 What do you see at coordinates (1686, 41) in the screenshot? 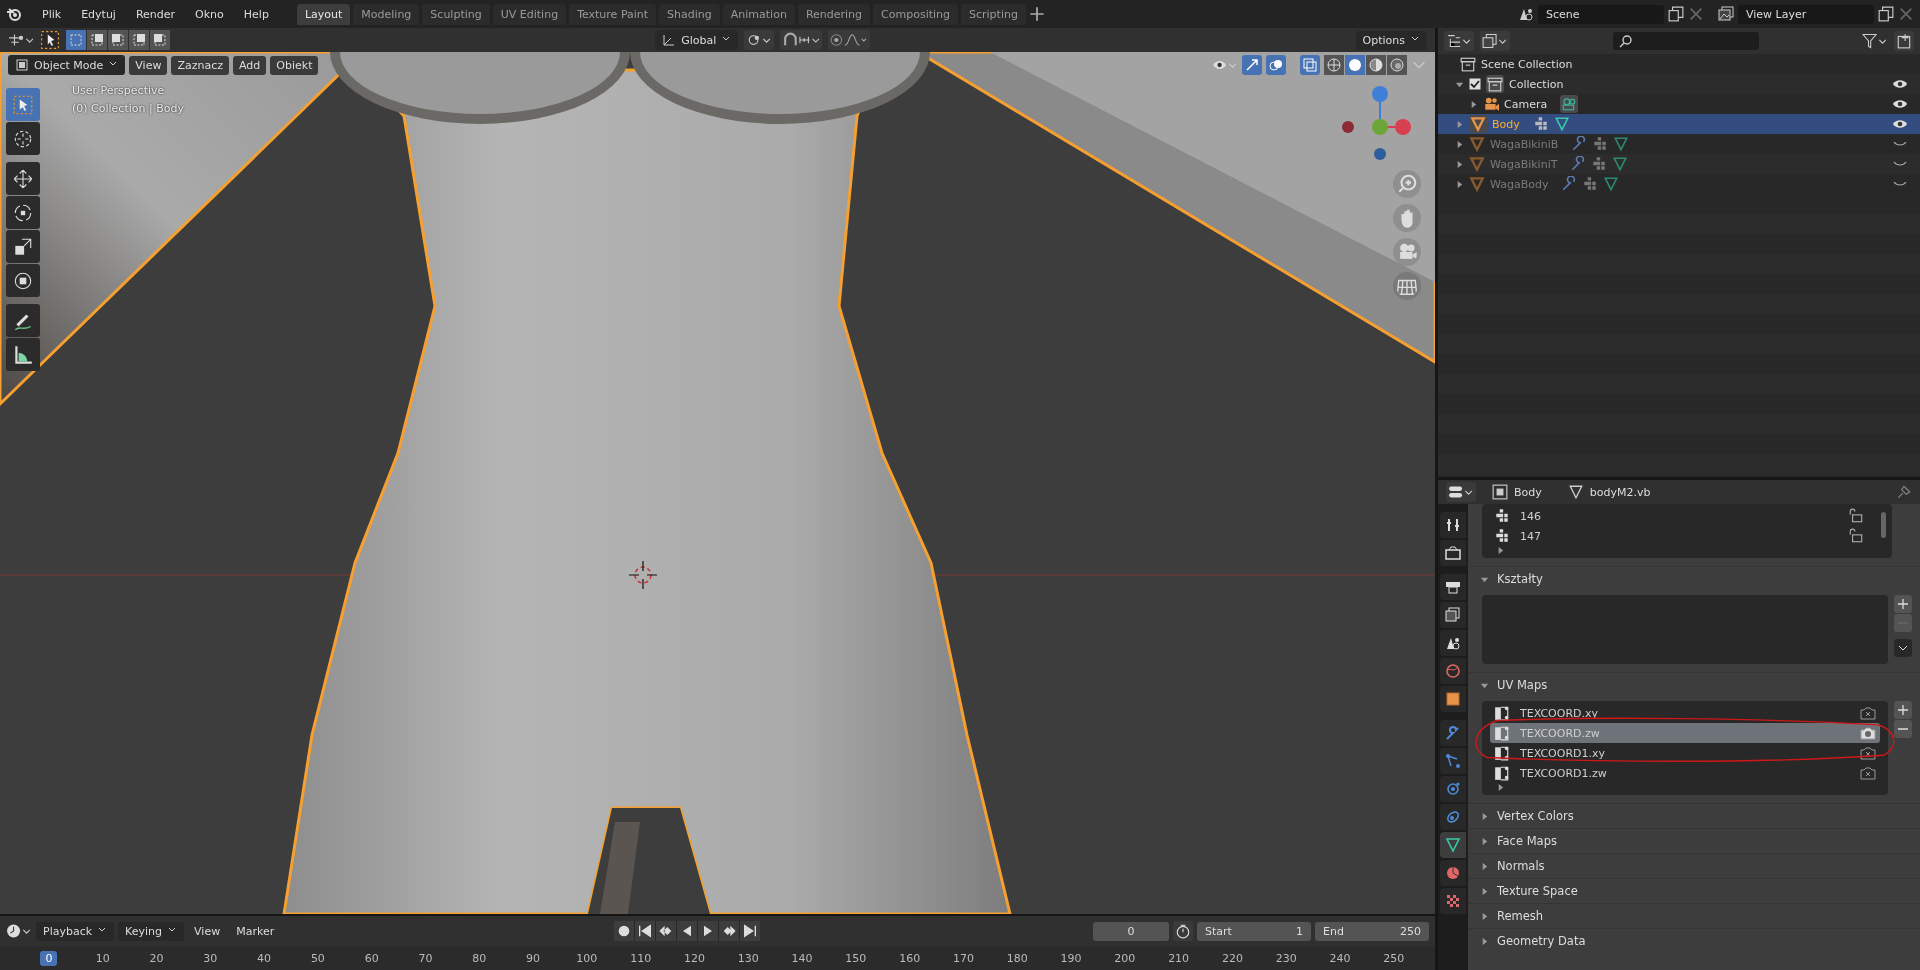
I see `search-field` at bounding box center [1686, 41].